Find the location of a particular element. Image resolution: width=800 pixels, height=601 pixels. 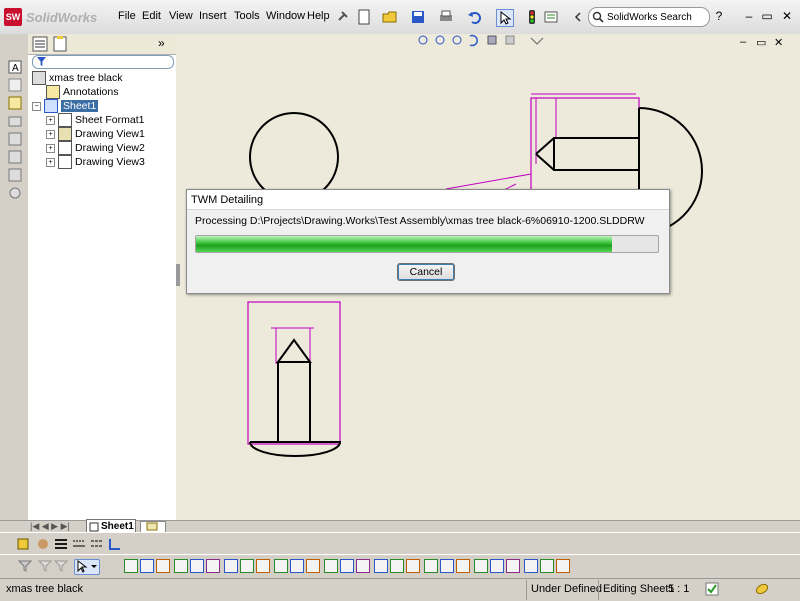

surface-finish-icon is located at coordinates (197, 566).